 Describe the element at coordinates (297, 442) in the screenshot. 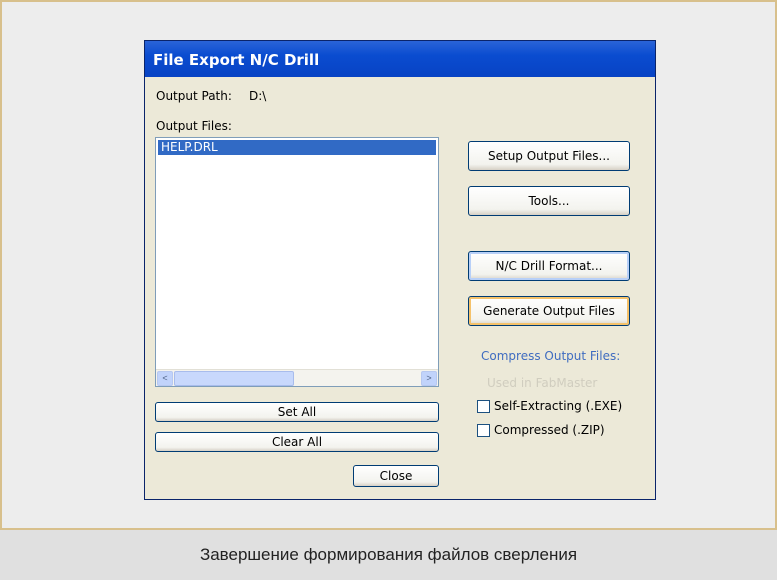

I see `clear-all-button: Clear All` at that location.